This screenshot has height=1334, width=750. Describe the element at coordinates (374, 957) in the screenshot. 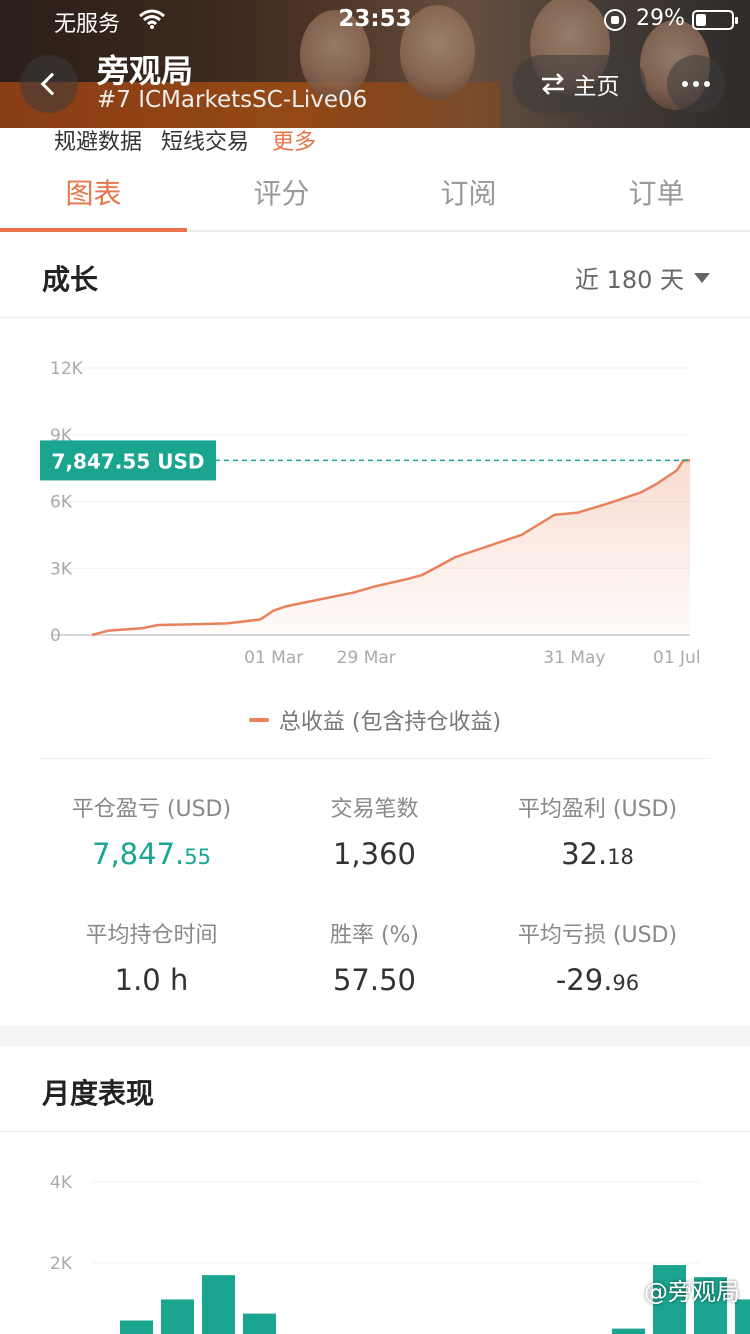

I see `stat-win-rate: 胜率 (%) 57.50` at that location.